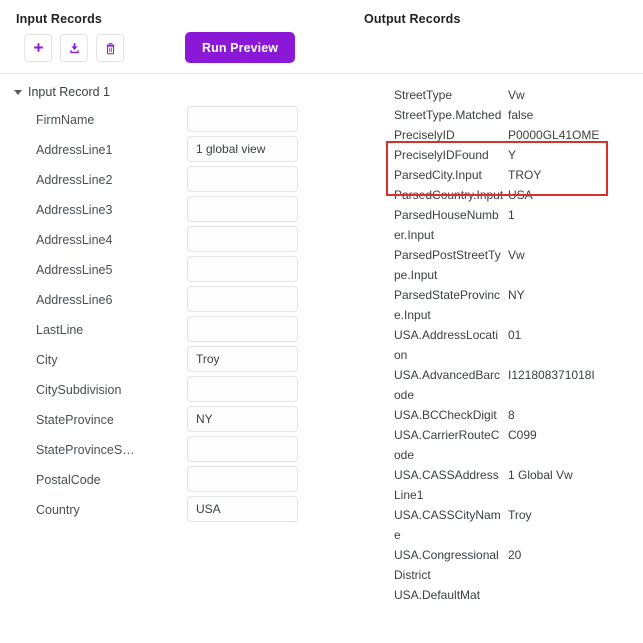 The width and height of the screenshot is (643, 643). I want to click on output-record-key: ParsedPostStreetType.Input, so click(447, 265).